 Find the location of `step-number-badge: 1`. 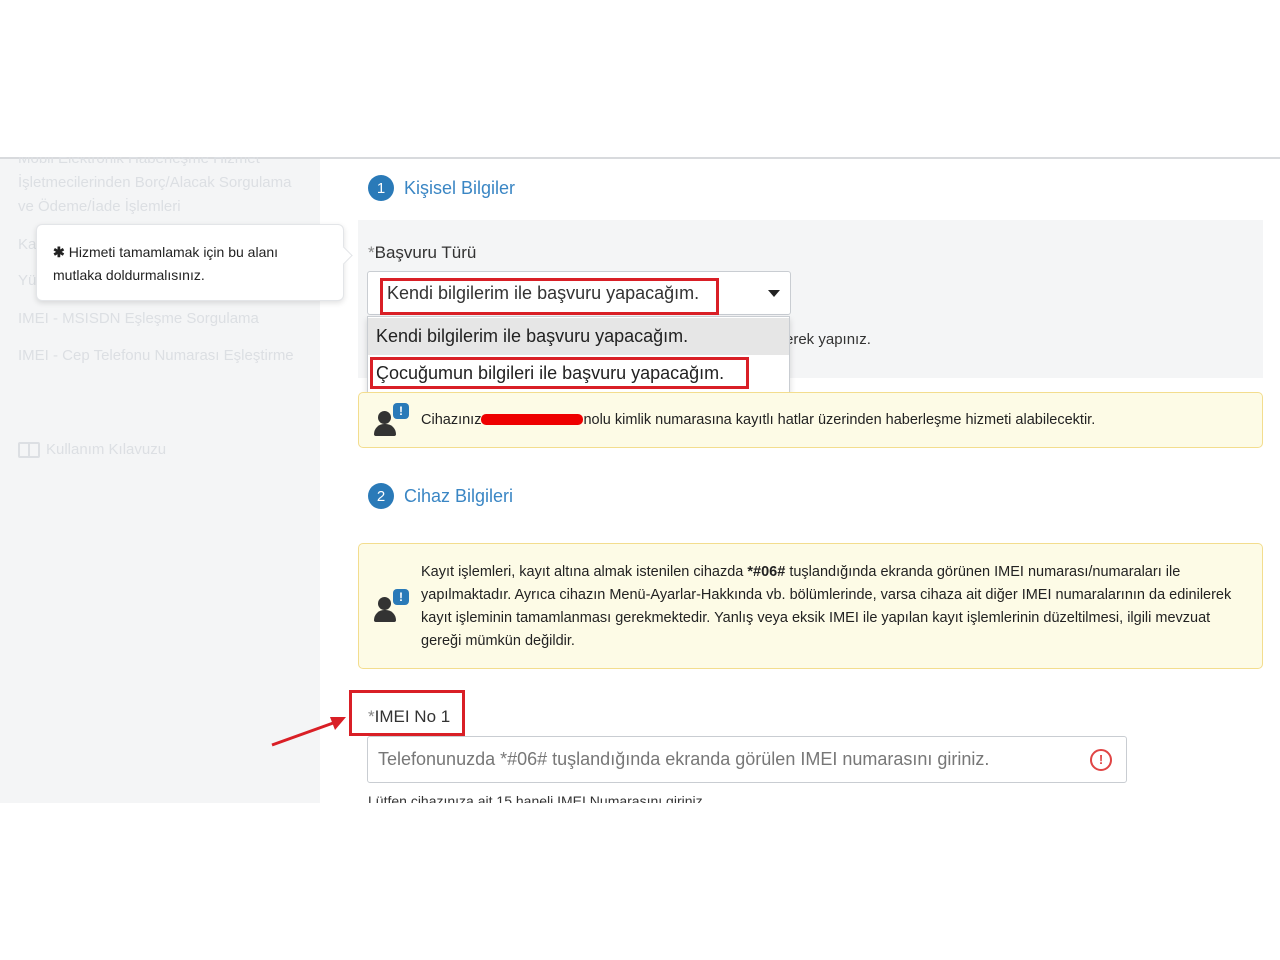

step-number-badge: 1 is located at coordinates (381, 188).